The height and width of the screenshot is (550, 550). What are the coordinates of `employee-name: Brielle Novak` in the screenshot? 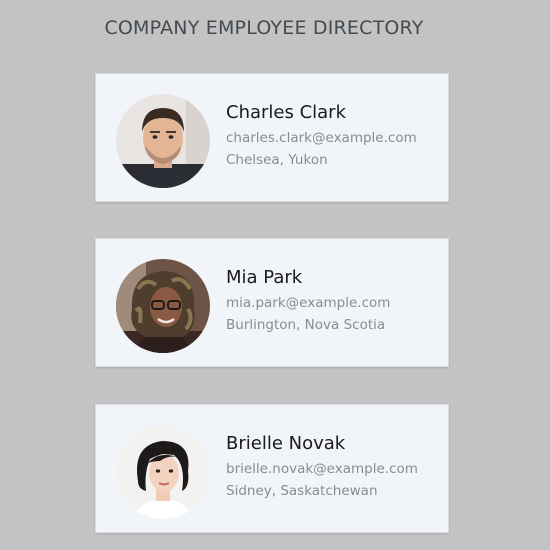 It's located at (286, 443).